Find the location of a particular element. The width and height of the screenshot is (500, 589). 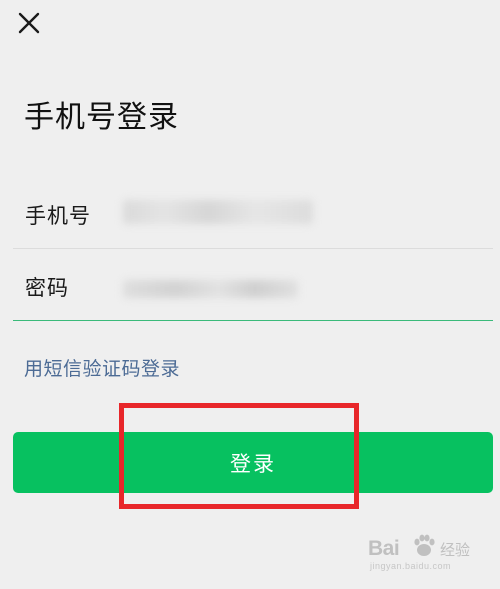

password-label: 密码 is located at coordinates (47, 288).